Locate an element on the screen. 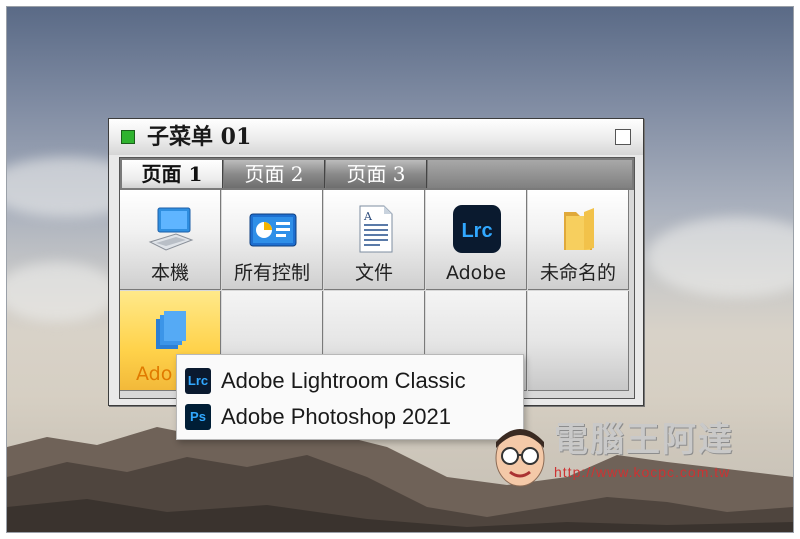 The image size is (800, 539). tab-bar: 页面 1 页面 2 页面 3 is located at coordinates (377, 174).